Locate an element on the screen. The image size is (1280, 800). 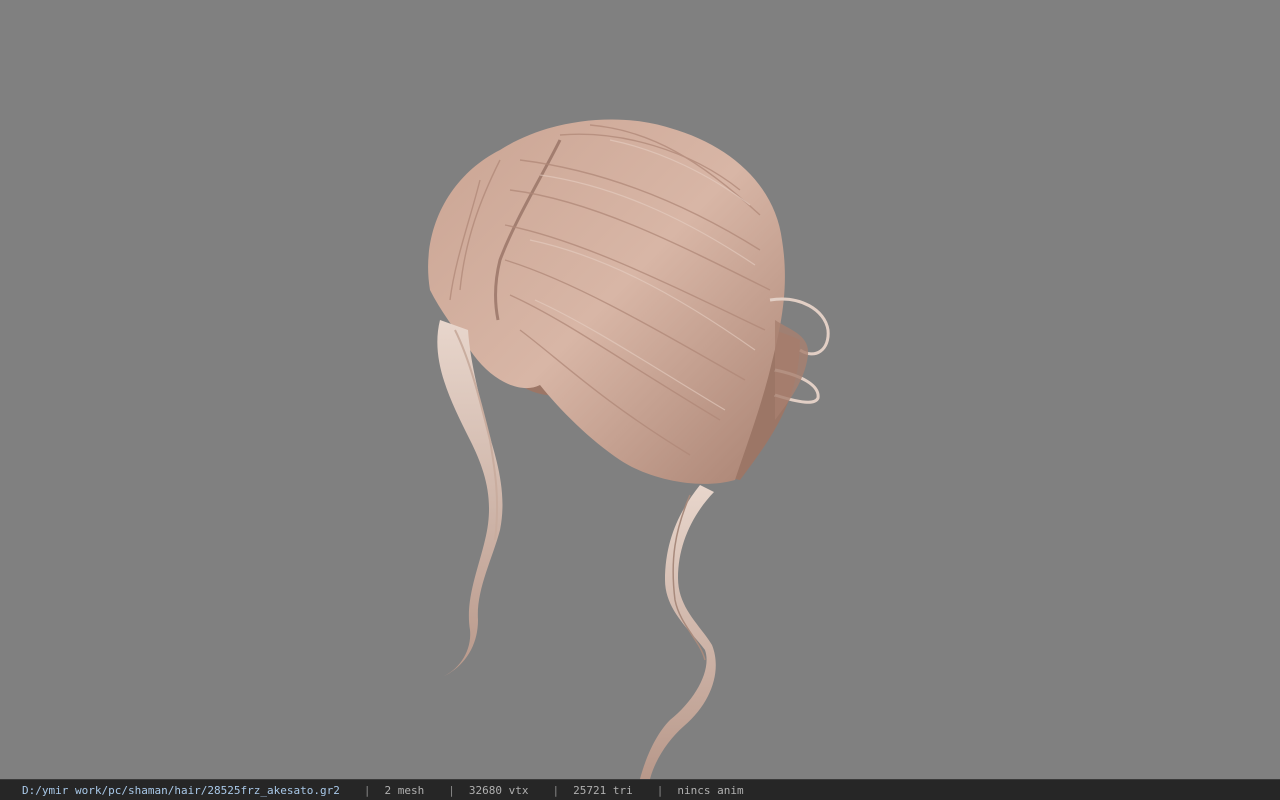
status-vertex-count: 32680 vtx is located at coordinates (498, 790).